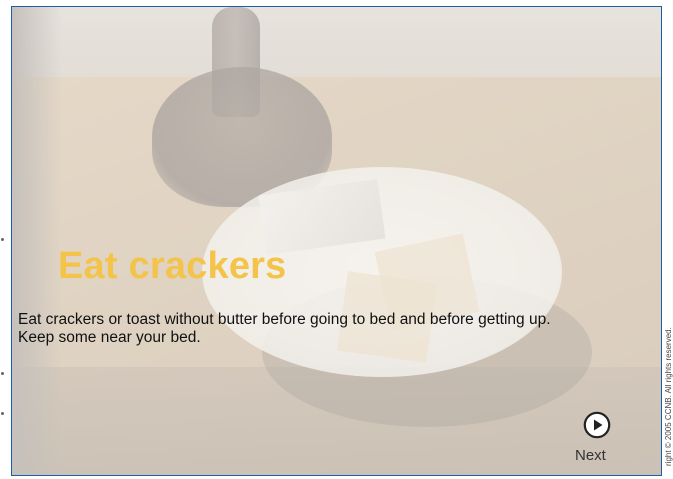  Describe the element at coordinates (172, 266) in the screenshot. I see `slide-title: Eat crackers` at that location.